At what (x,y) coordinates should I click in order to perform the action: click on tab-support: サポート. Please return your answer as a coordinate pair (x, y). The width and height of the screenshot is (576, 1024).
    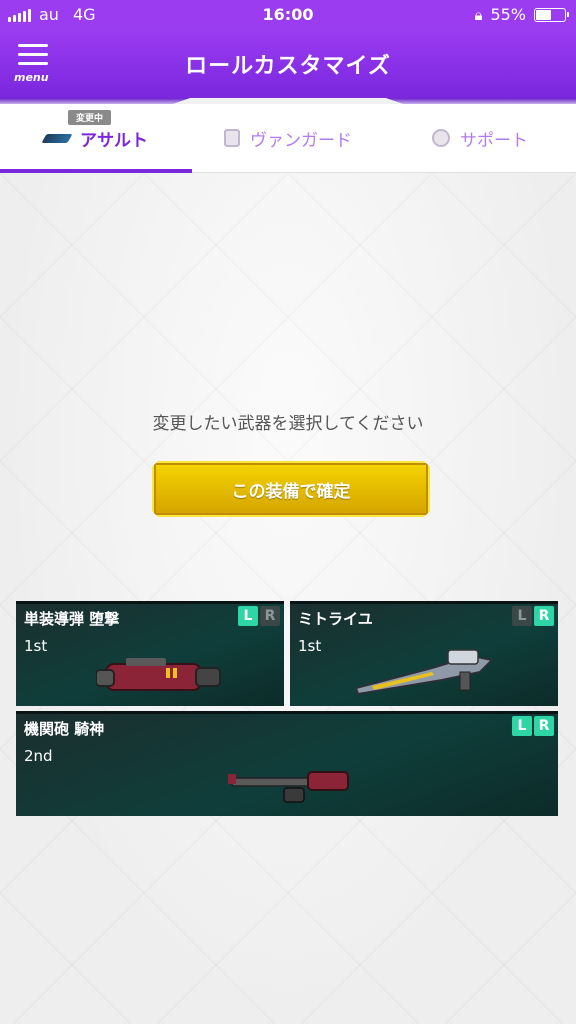
    Looking at the image, I should click on (480, 138).